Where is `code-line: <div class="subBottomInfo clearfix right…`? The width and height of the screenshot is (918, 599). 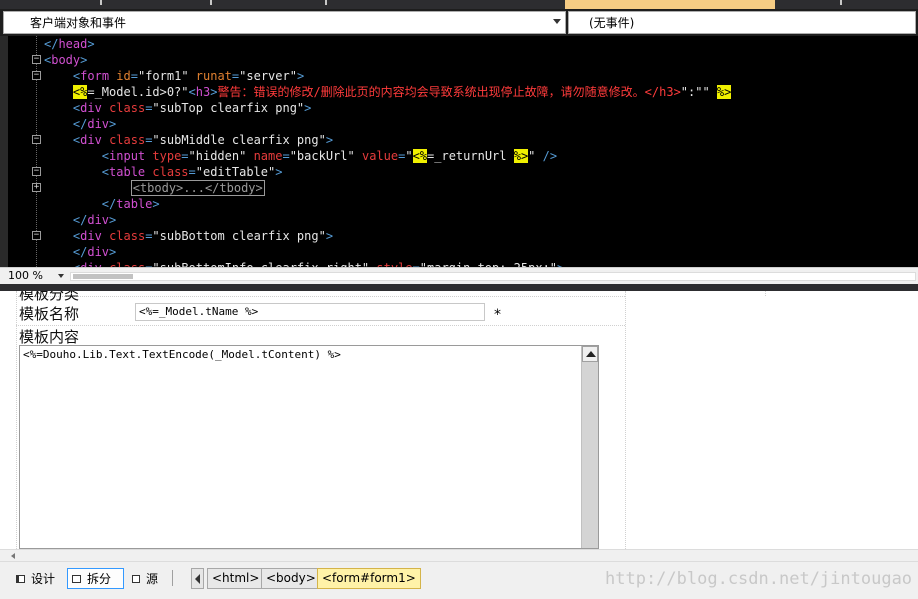
code-line: <div class="subBottomInfo clearfix right… is located at coordinates (459, 263).